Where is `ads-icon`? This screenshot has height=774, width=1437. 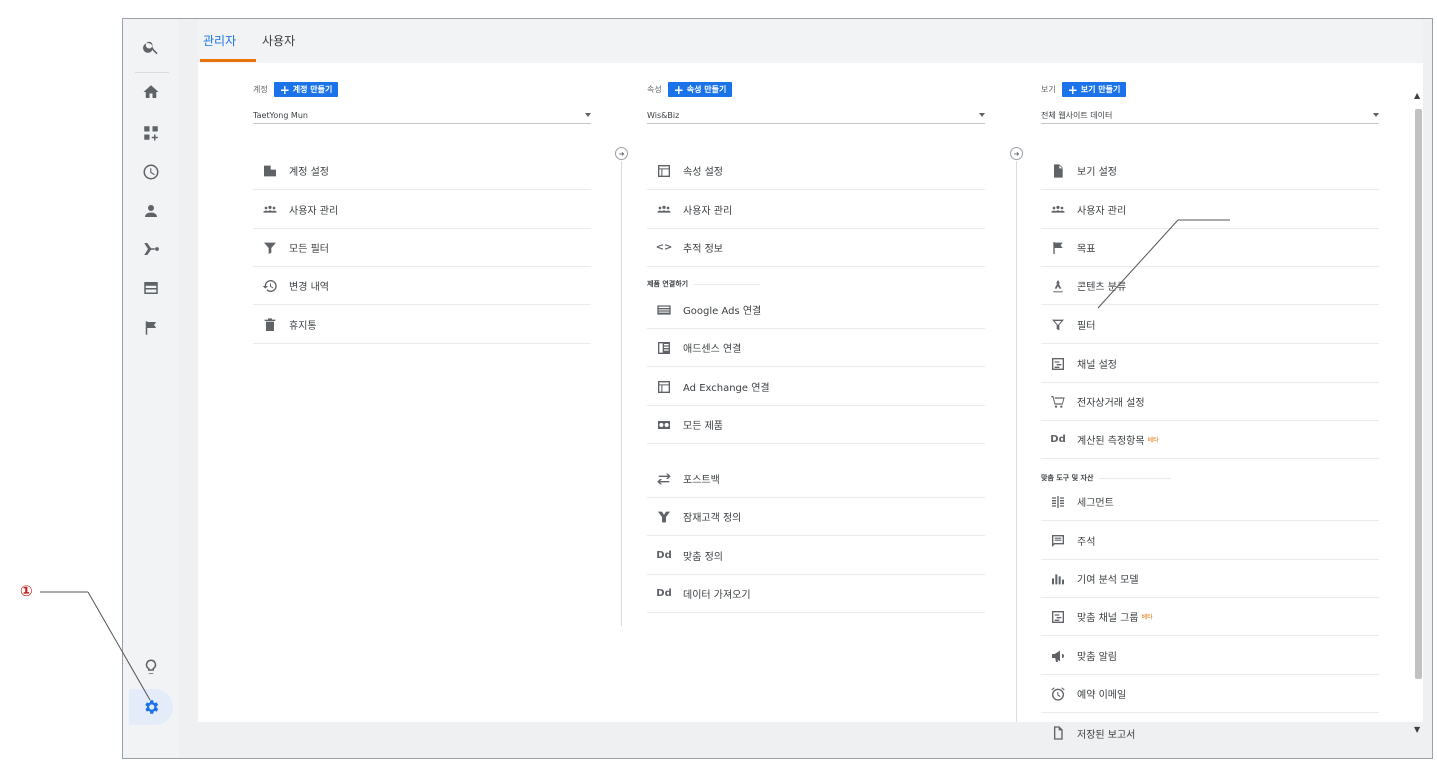 ads-icon is located at coordinates (664, 310).